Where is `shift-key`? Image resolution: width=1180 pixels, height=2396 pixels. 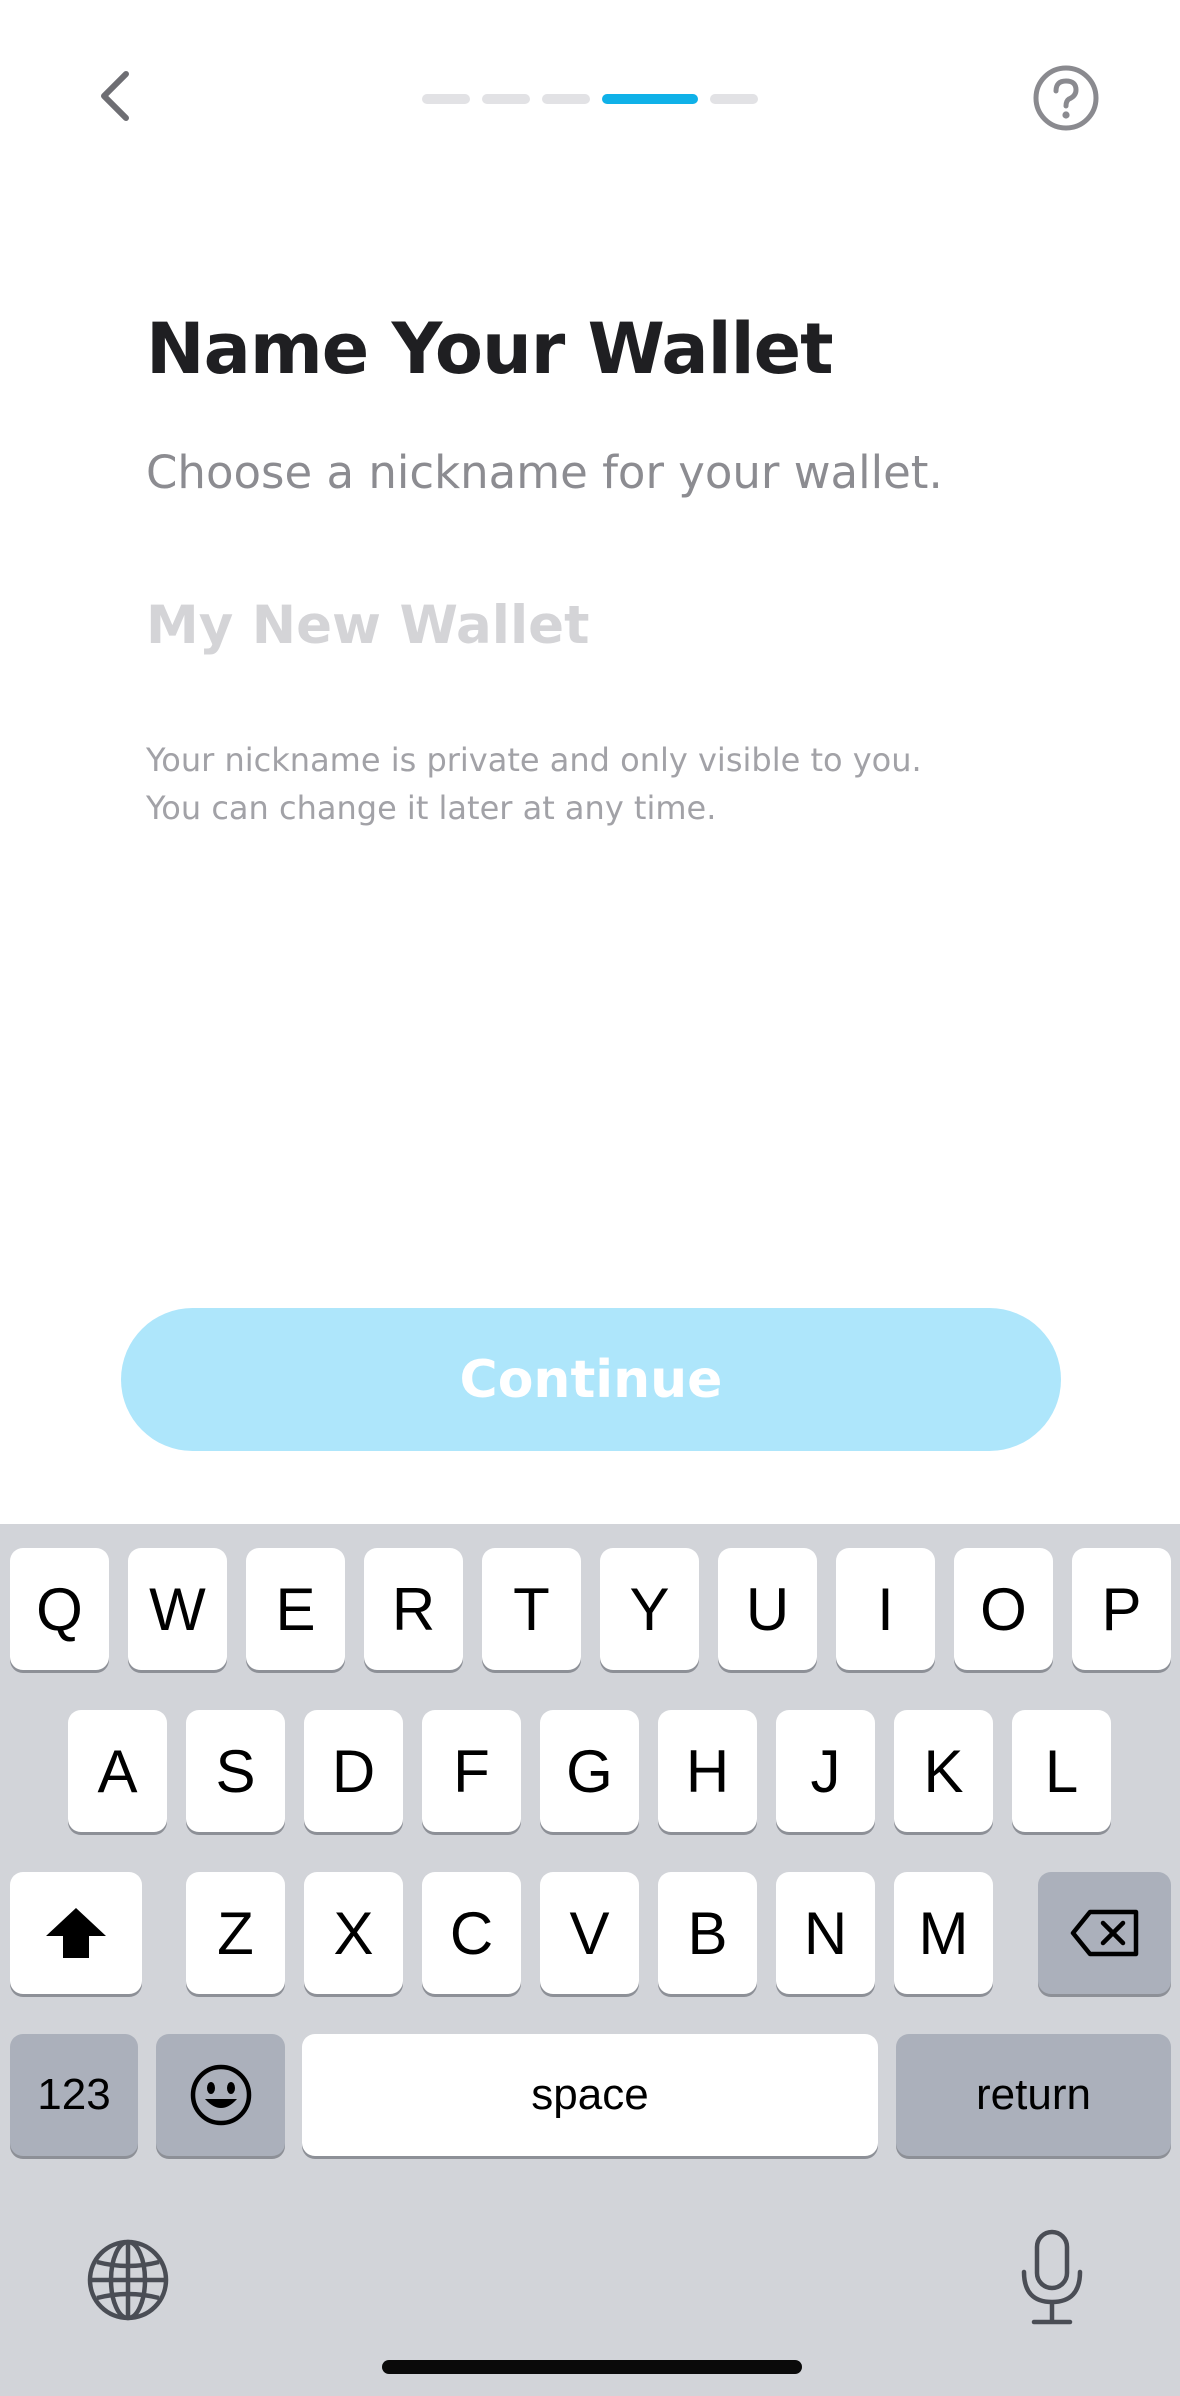 shift-key is located at coordinates (76, 1933).